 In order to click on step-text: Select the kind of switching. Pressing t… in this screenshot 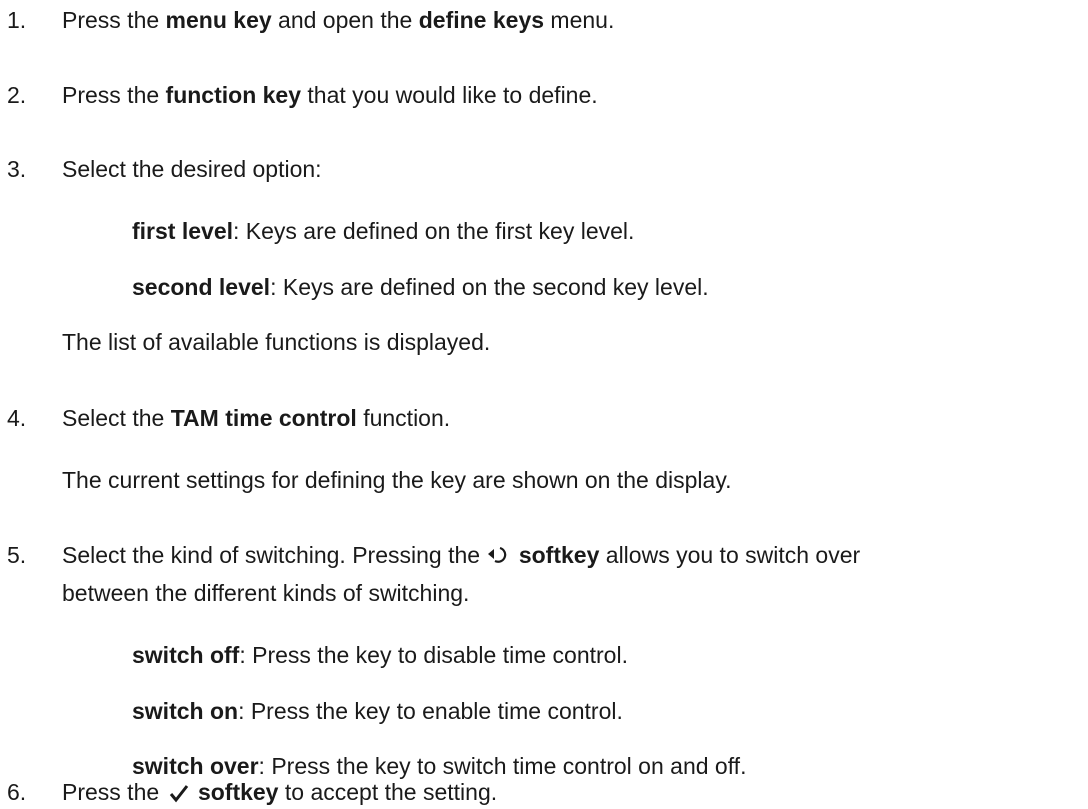, I will do `click(461, 556)`.